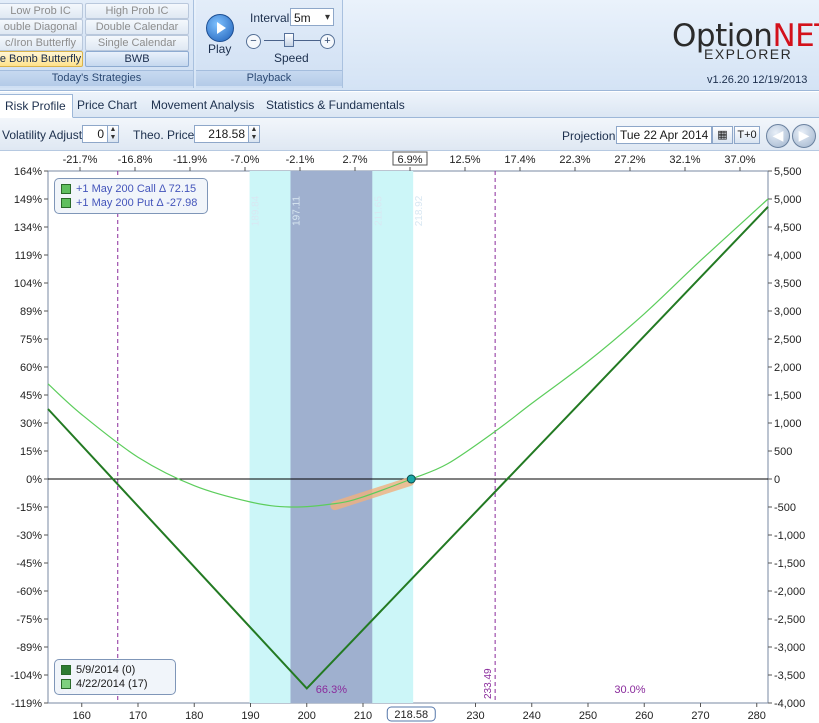 The image size is (819, 723). I want to click on date-row: 5/9/2014 (0), so click(115, 670).